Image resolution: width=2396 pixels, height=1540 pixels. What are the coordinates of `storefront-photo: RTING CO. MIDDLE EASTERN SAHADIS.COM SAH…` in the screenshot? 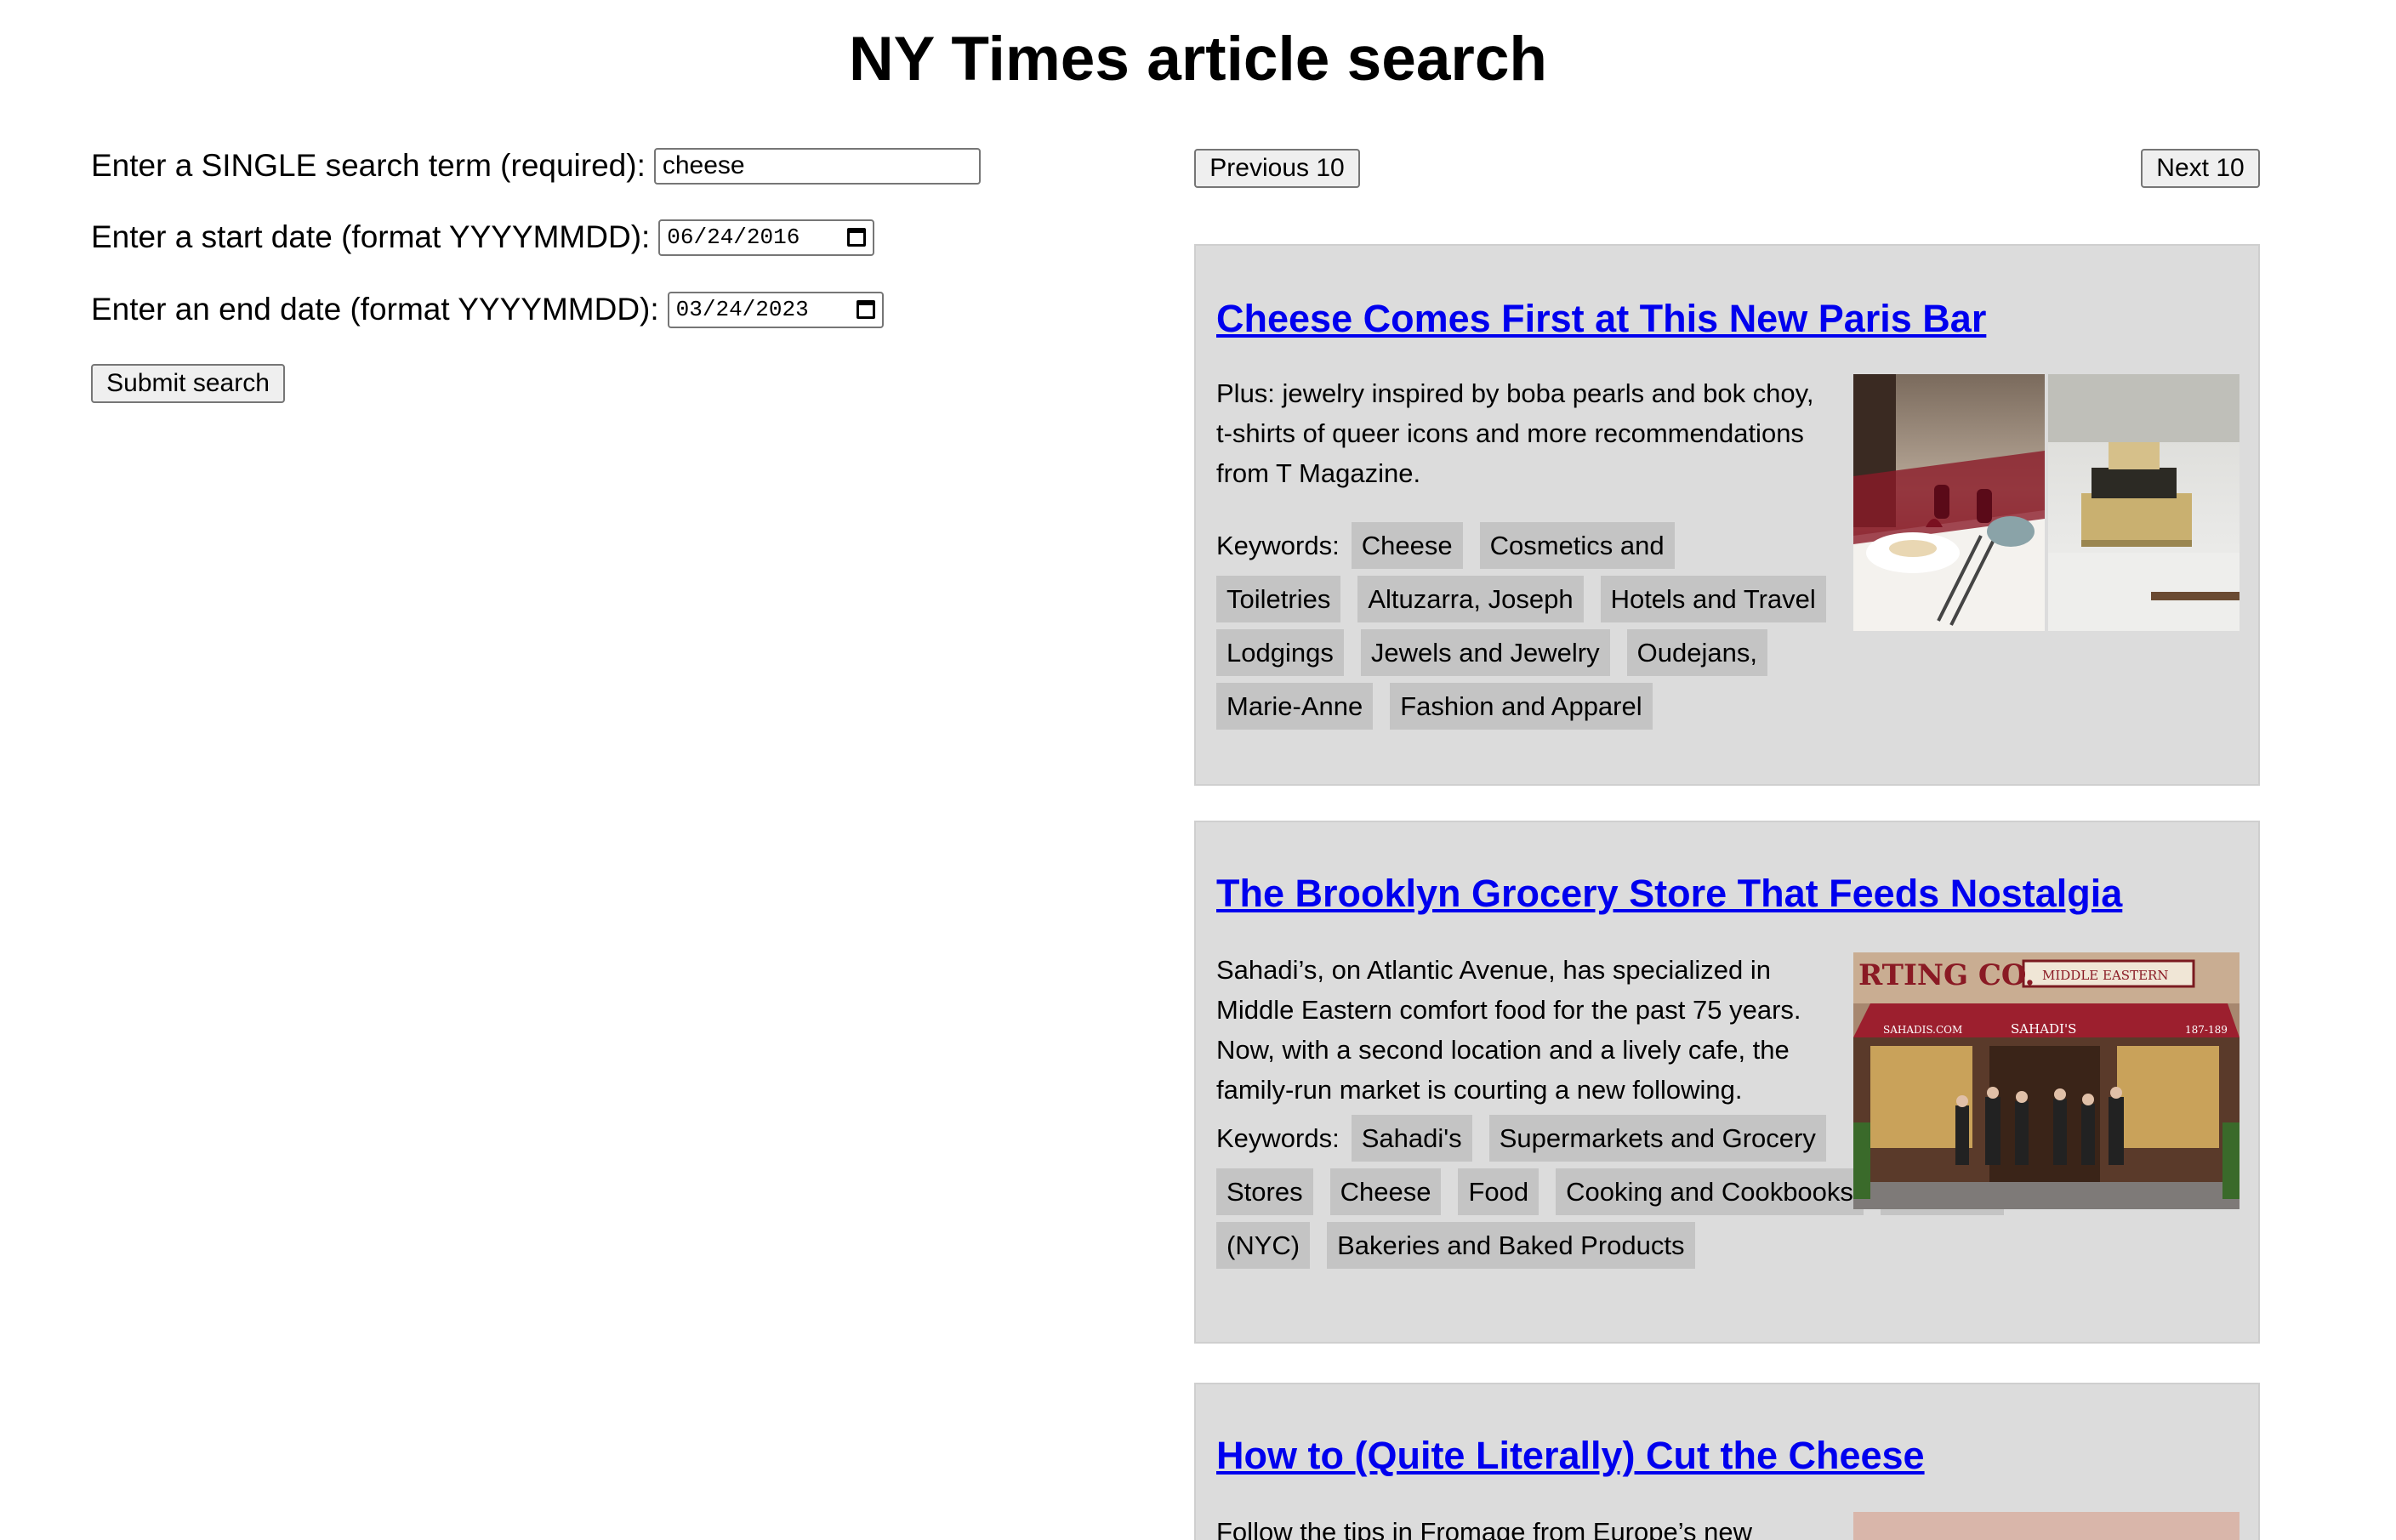 It's located at (2046, 1080).